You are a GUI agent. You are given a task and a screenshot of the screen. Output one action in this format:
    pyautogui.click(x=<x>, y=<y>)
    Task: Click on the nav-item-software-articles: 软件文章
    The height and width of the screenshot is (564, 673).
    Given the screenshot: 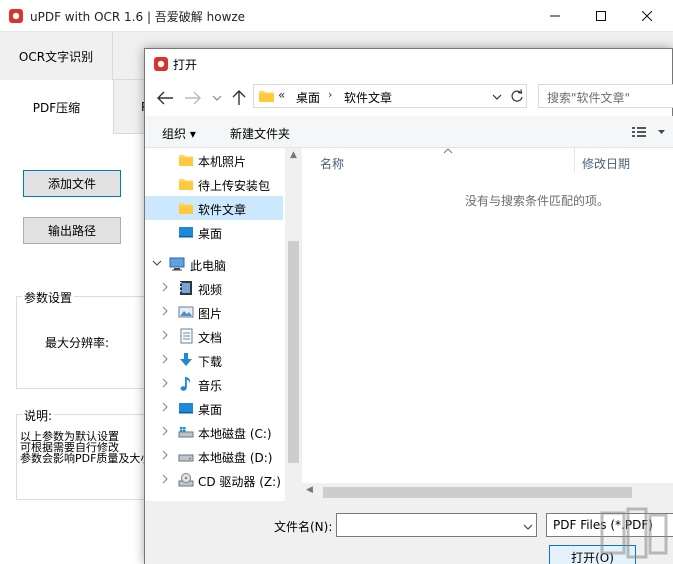 What is the action you would take?
    pyautogui.click(x=214, y=208)
    